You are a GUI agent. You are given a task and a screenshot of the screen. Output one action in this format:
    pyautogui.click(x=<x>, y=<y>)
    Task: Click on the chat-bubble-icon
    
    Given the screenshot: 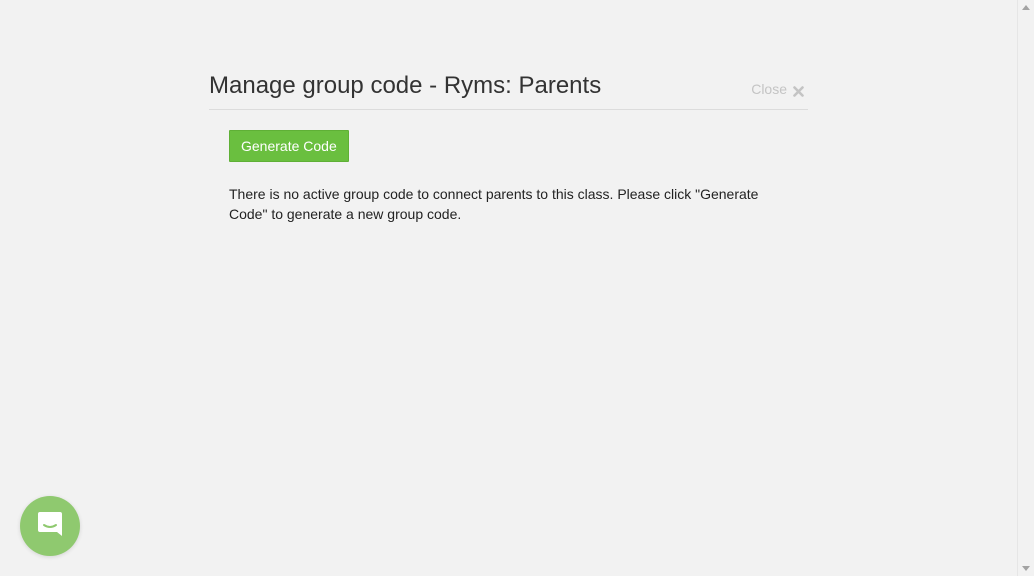 What is the action you would take?
    pyautogui.click(x=50, y=526)
    